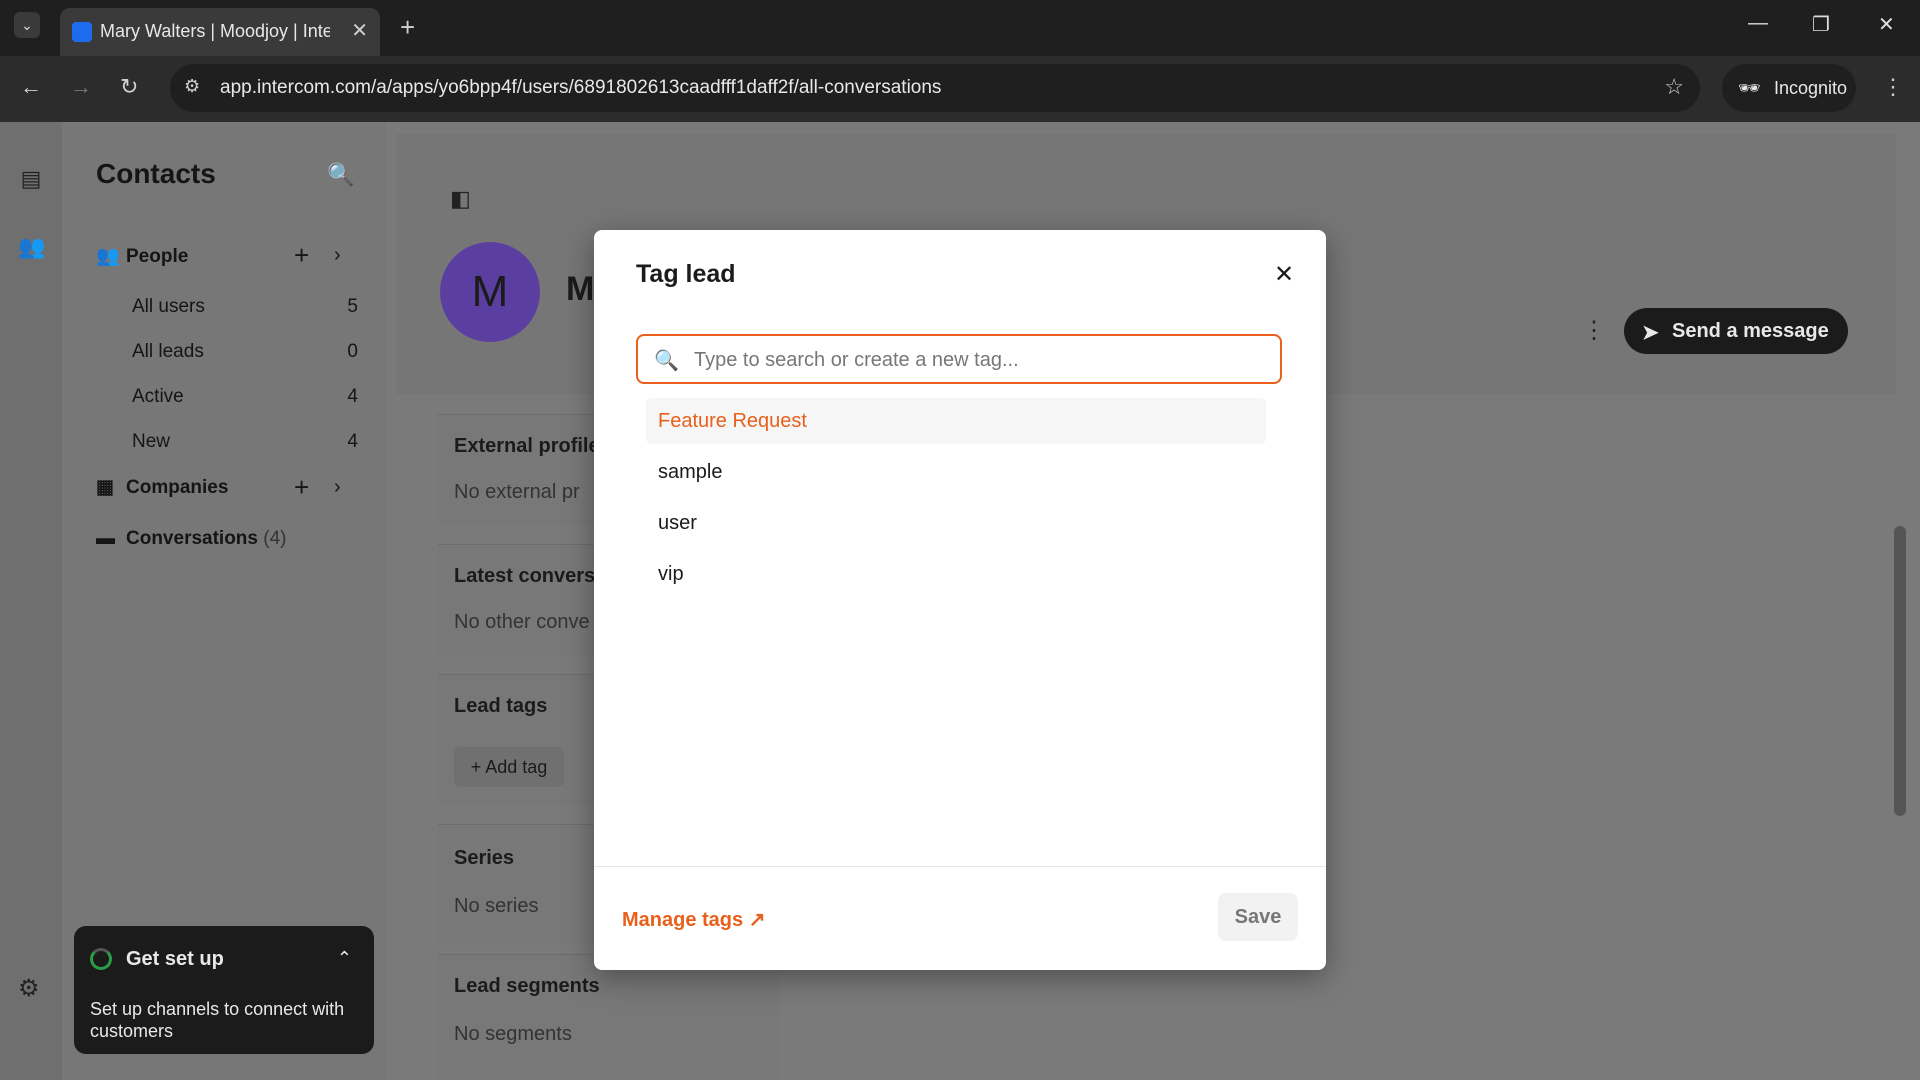 This screenshot has width=1920, height=1080. I want to click on reload-icon: ↻, so click(129, 87).